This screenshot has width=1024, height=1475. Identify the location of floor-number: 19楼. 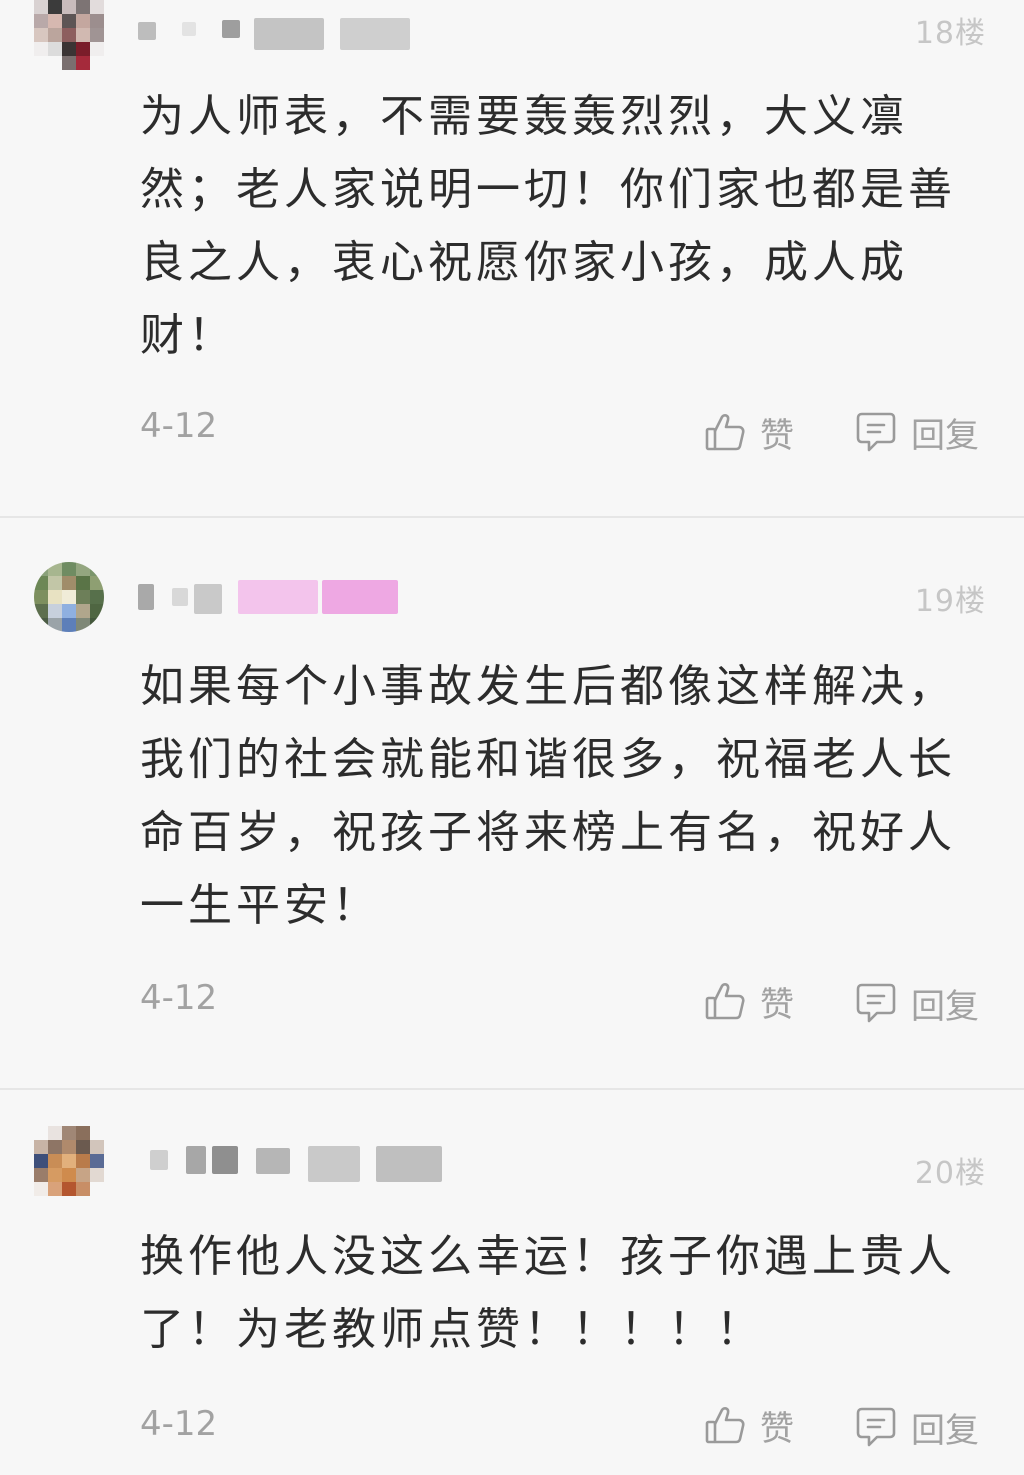
(950, 601).